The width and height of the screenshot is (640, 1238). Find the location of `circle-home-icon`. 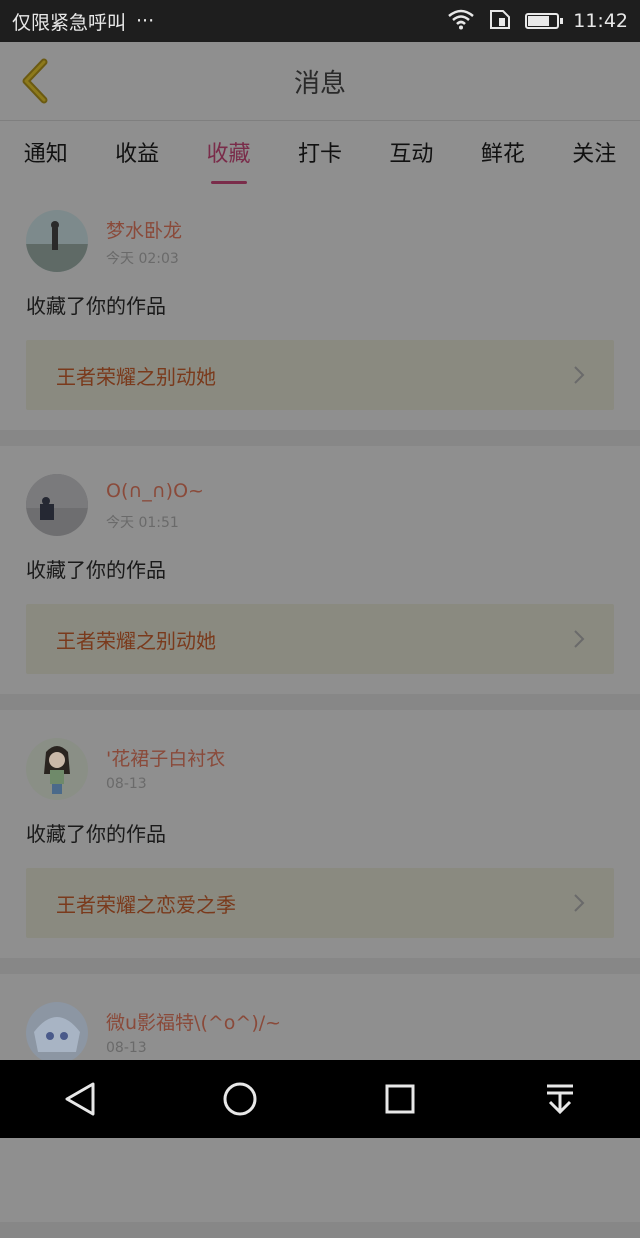

circle-home-icon is located at coordinates (240, 1099).